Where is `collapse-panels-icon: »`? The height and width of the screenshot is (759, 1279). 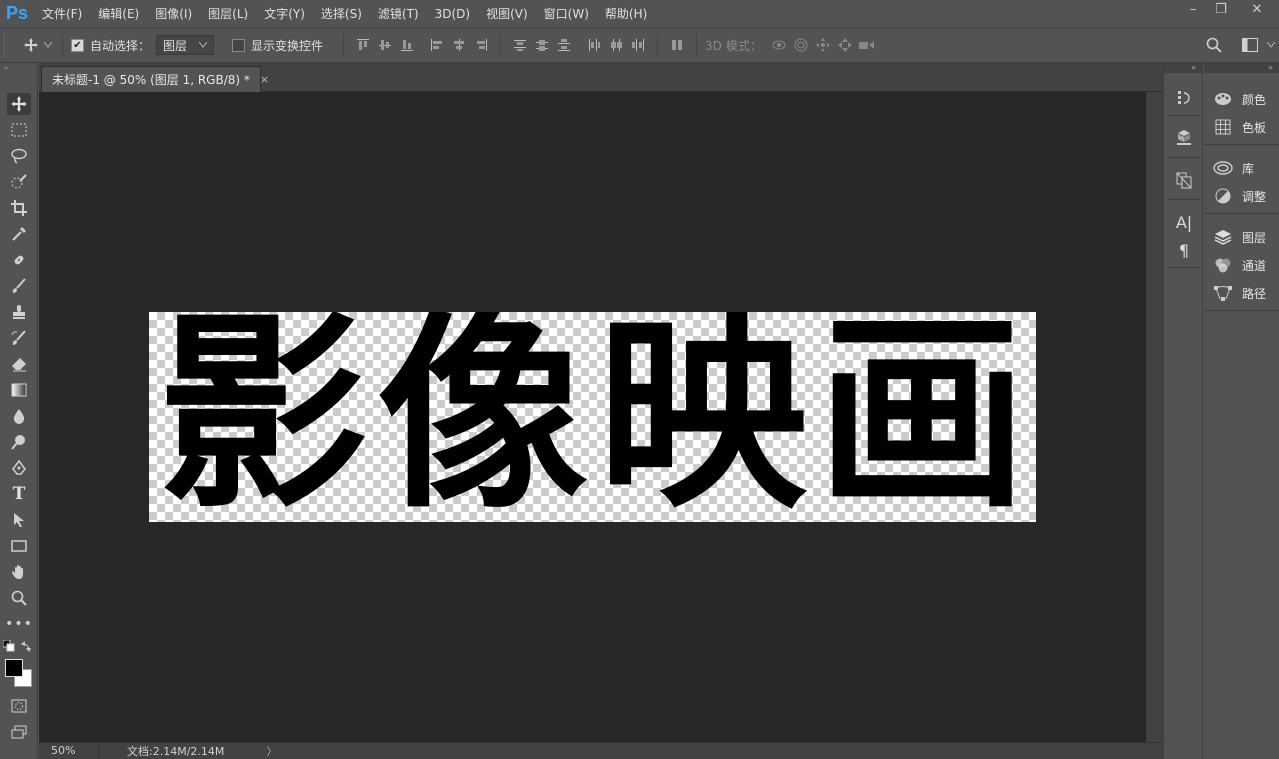 collapse-panels-icon: » is located at coordinates (1241, 68).